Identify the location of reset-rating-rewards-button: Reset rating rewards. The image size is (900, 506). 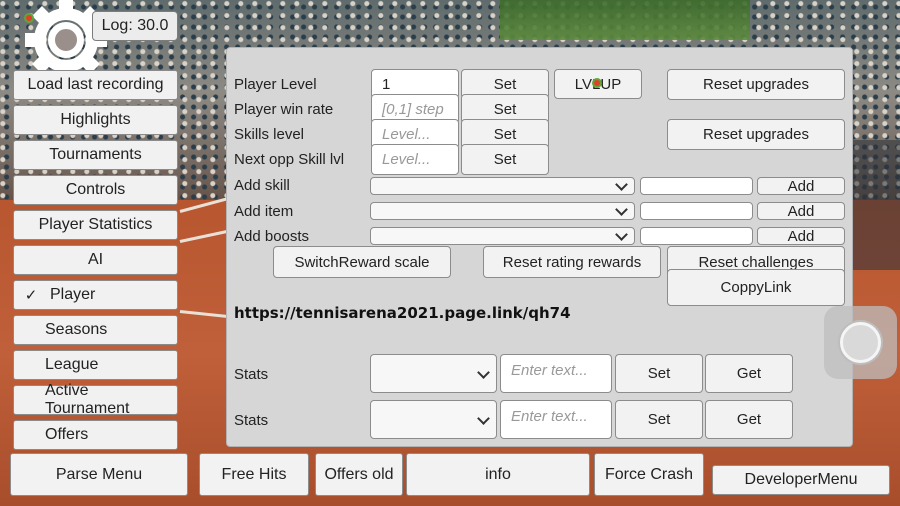
(572, 262).